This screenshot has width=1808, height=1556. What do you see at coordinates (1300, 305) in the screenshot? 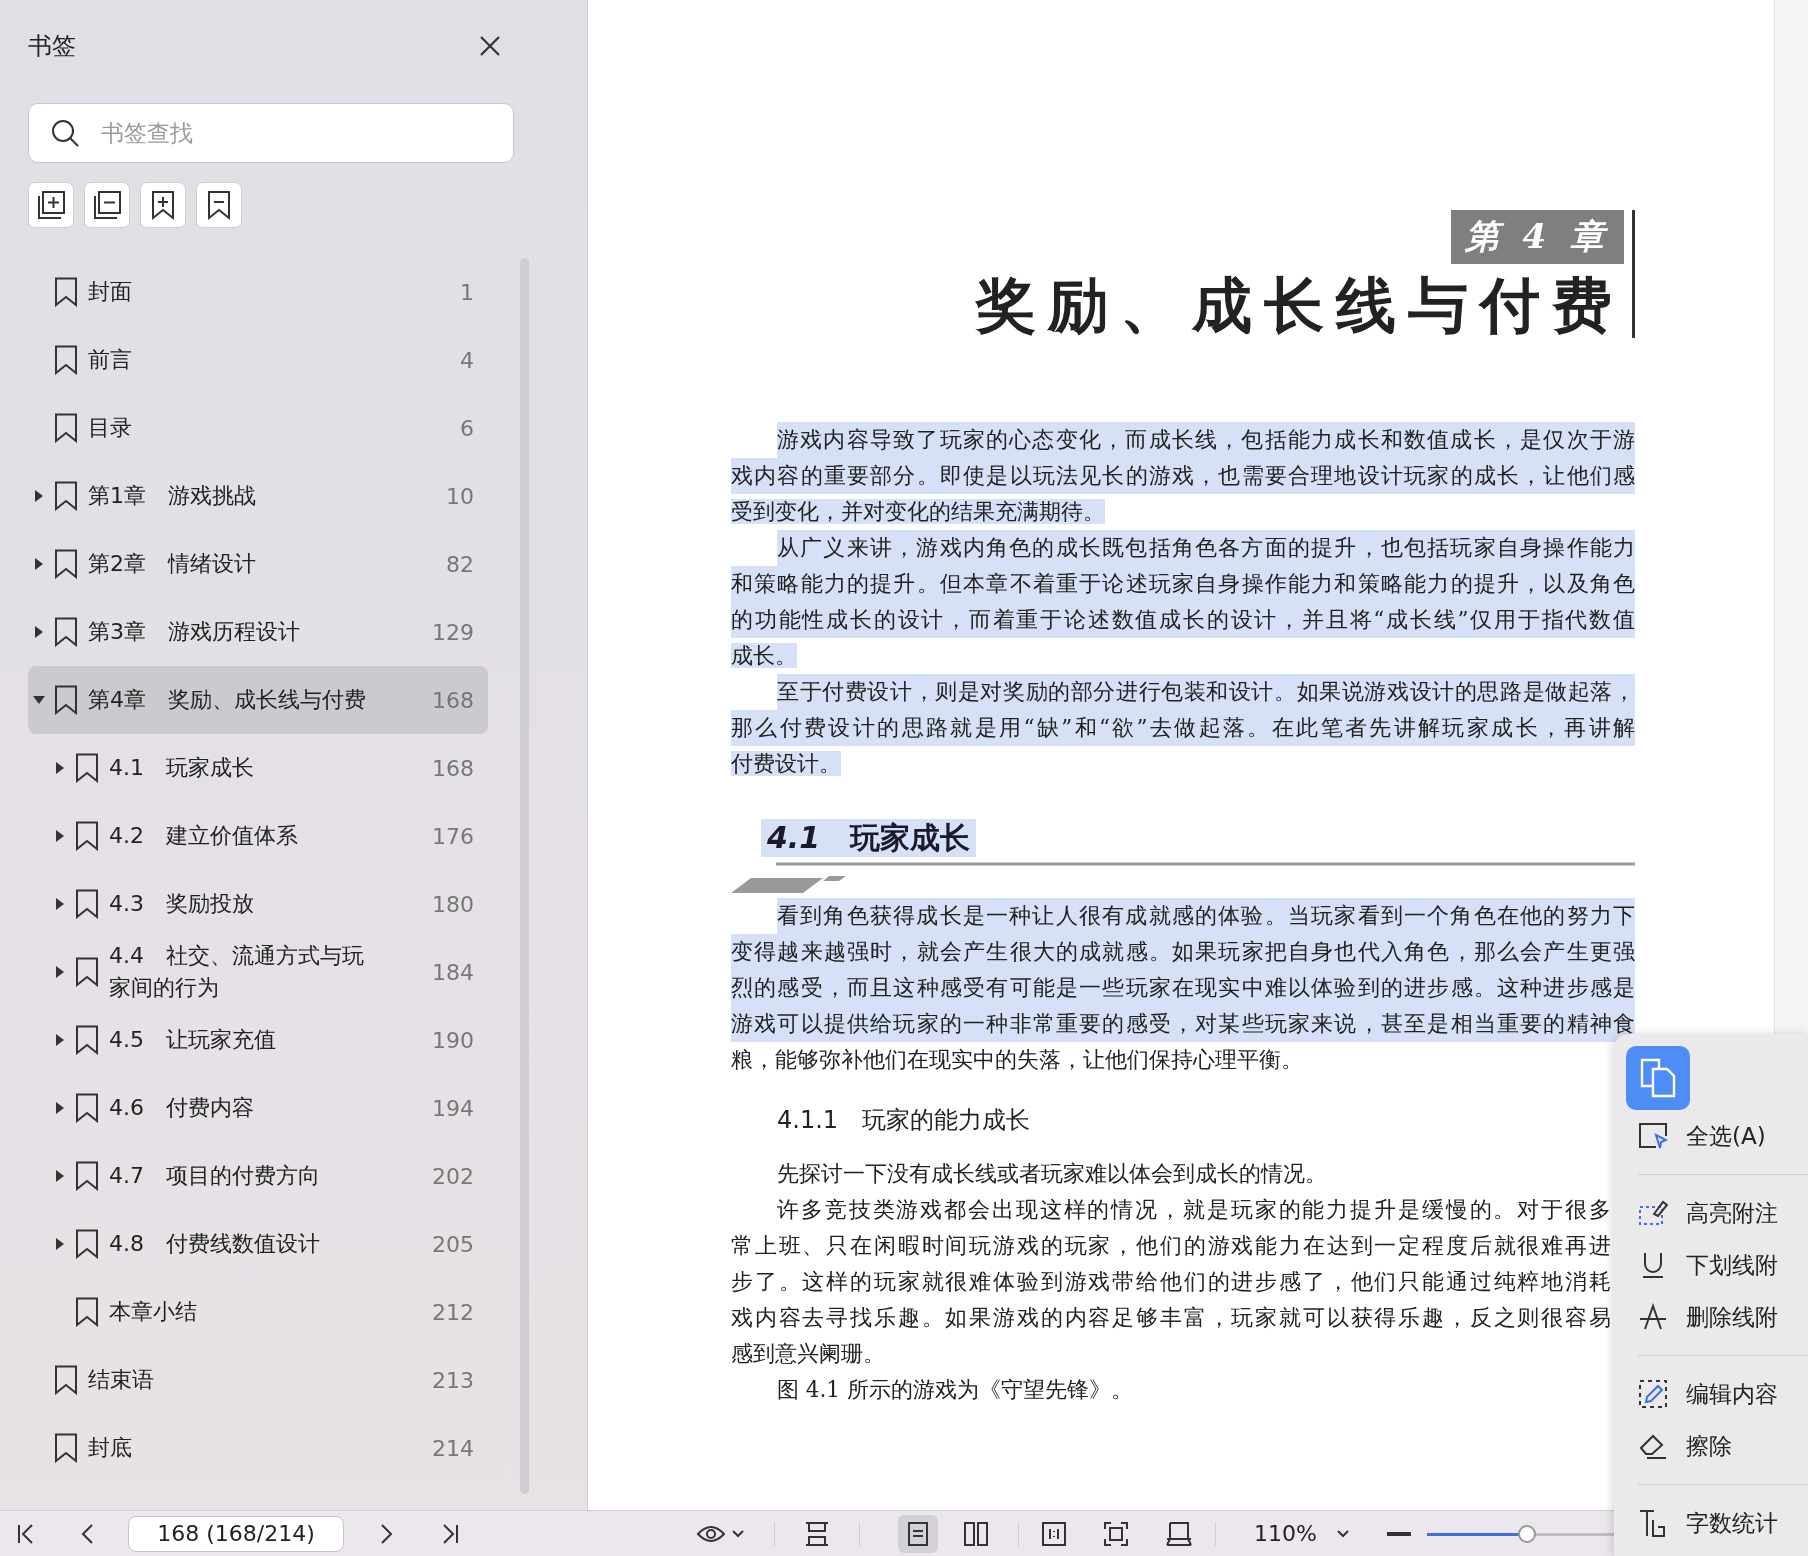
I see `chapter-title: 奖励、成长线与付费` at bounding box center [1300, 305].